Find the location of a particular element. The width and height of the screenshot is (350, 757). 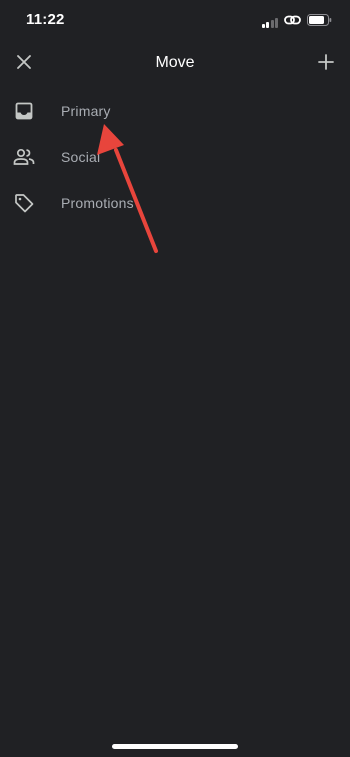

plus-icon is located at coordinates (326, 64).